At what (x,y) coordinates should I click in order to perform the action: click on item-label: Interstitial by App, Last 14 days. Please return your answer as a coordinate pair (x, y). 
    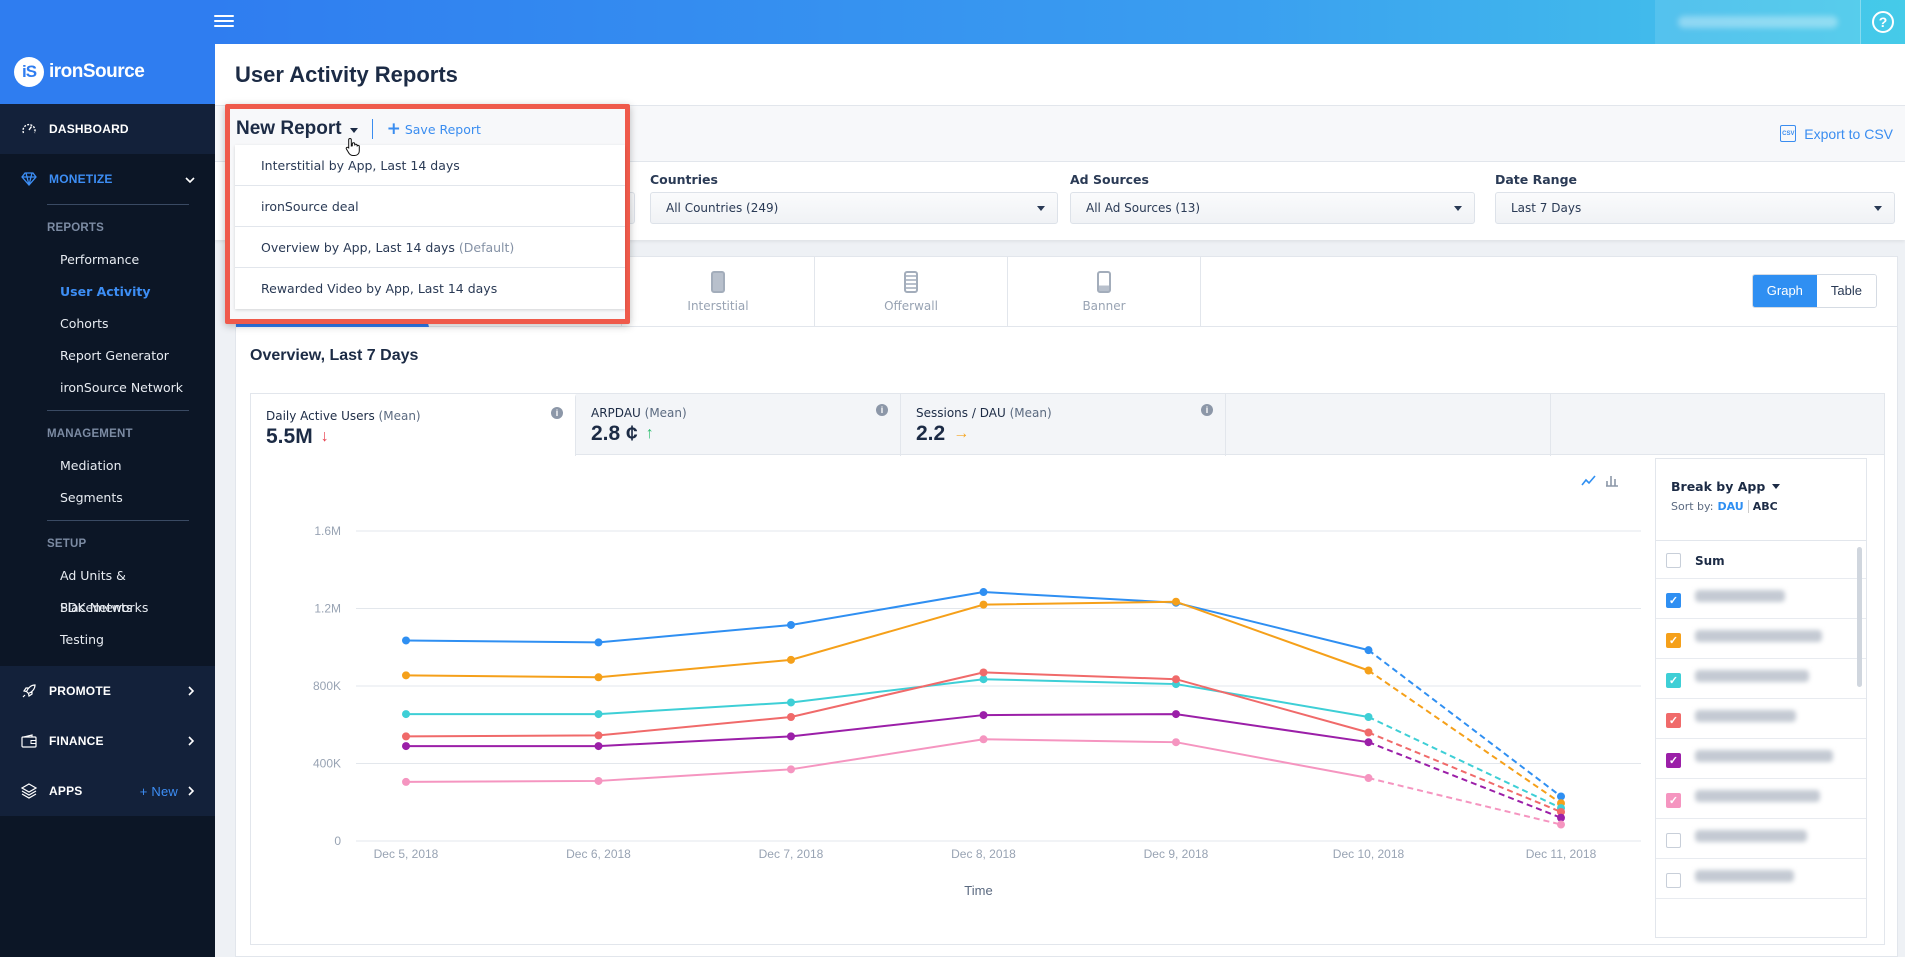
    Looking at the image, I should click on (360, 165).